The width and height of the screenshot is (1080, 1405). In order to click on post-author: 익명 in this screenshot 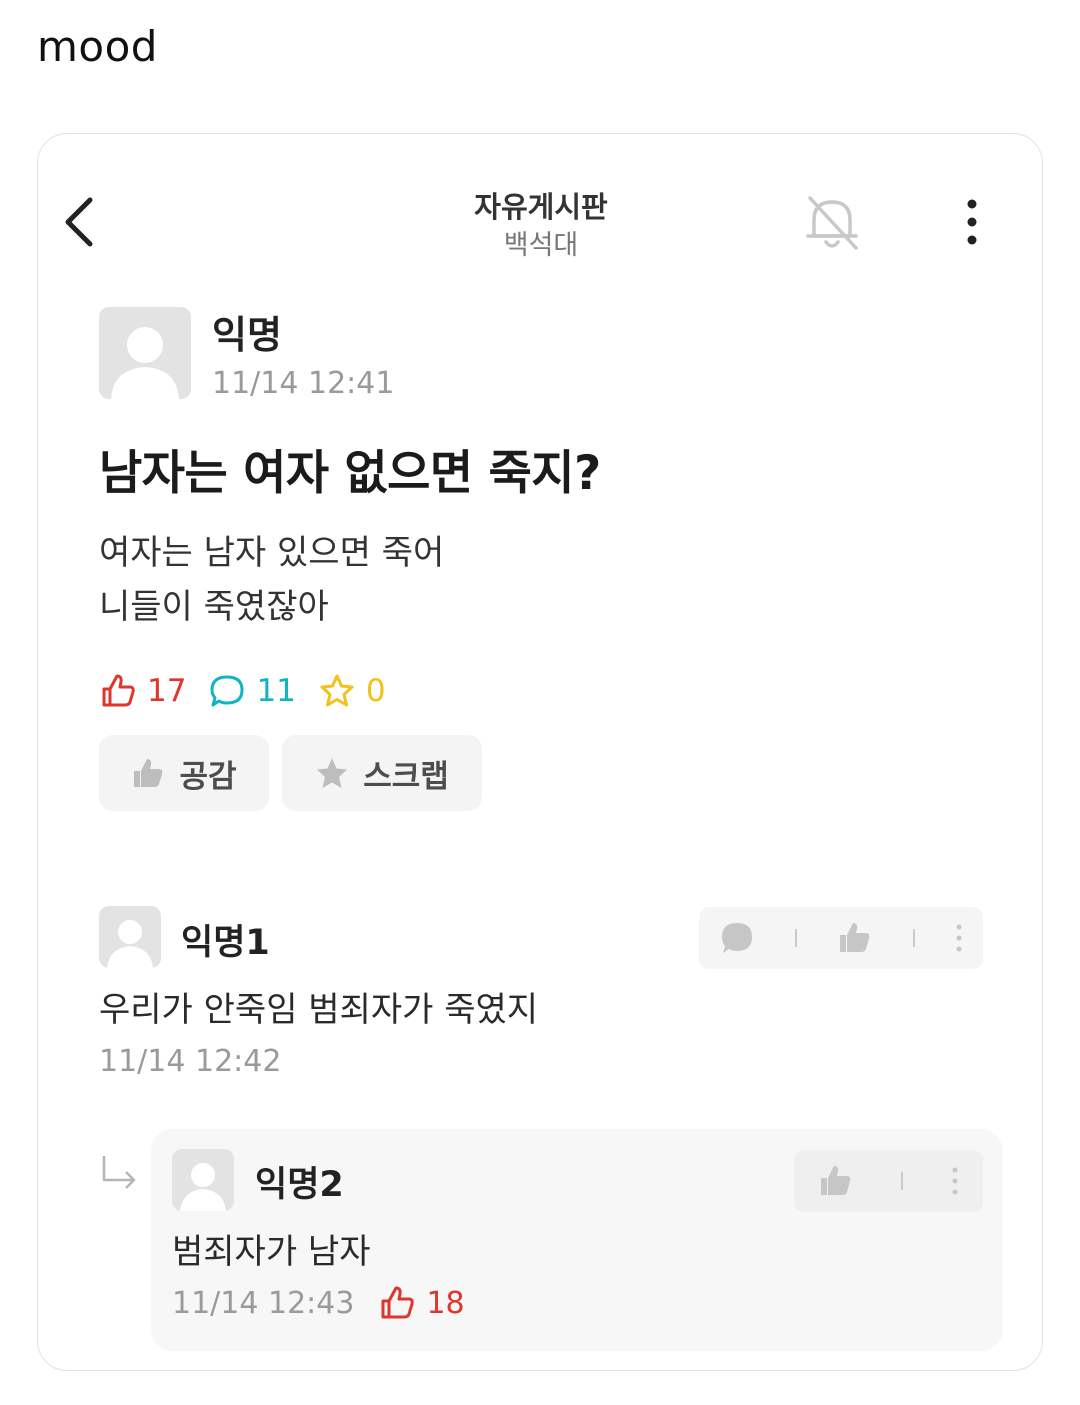, I will do `click(247, 335)`.